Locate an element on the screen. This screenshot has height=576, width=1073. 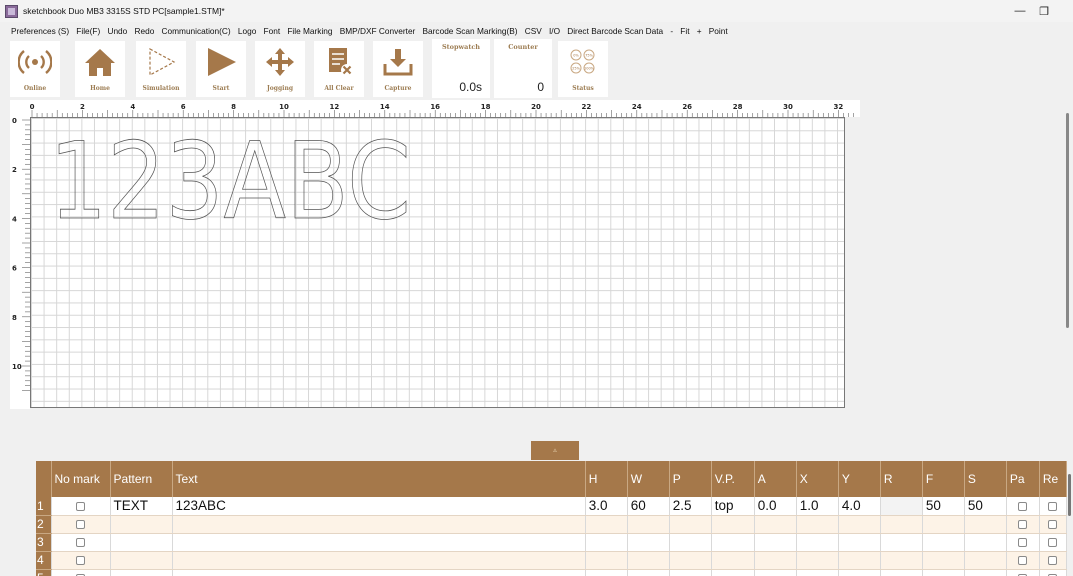
header-x: X is located at coordinates (817, 479).